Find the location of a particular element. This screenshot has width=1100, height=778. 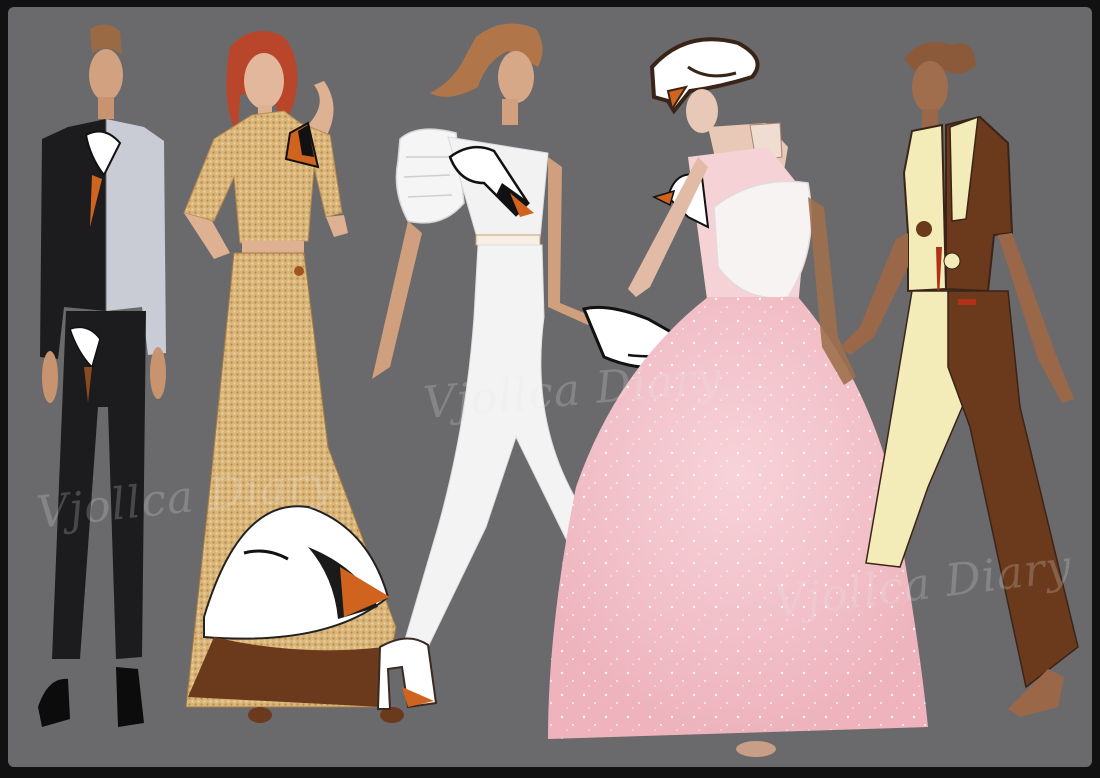

trousers is located at coordinates (99, 485).